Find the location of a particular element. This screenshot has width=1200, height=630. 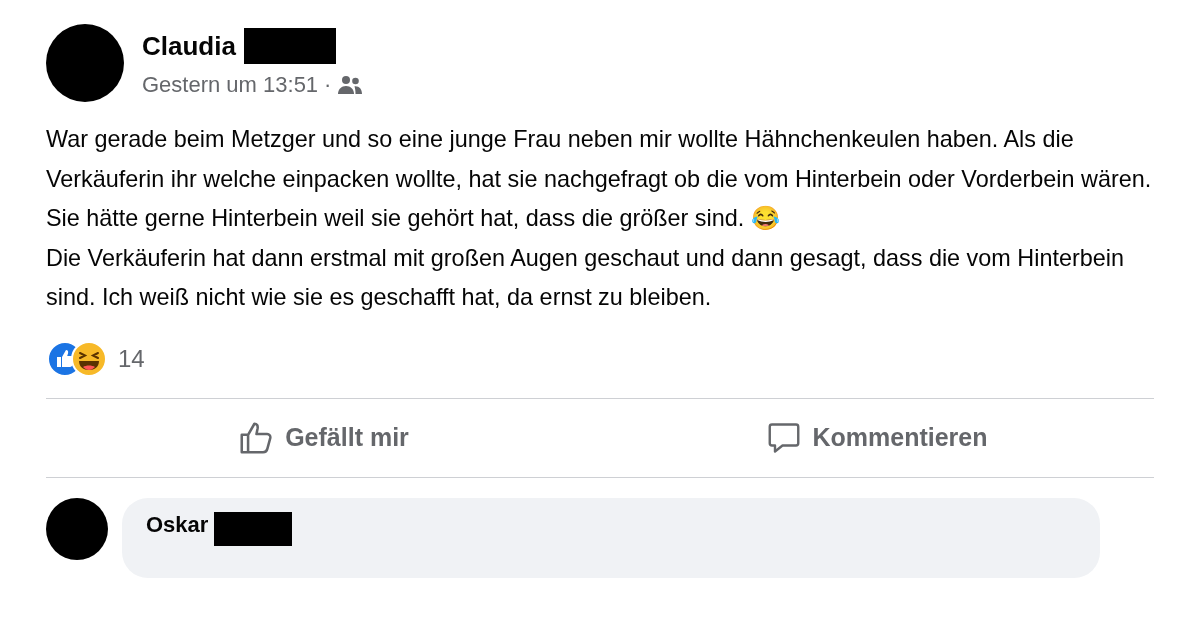

friends-icon is located at coordinates (350, 85).